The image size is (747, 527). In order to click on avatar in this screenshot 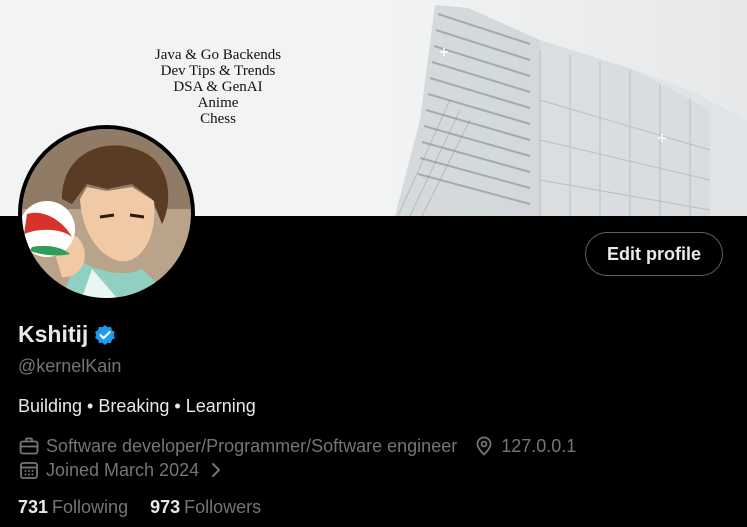, I will do `click(106, 213)`.